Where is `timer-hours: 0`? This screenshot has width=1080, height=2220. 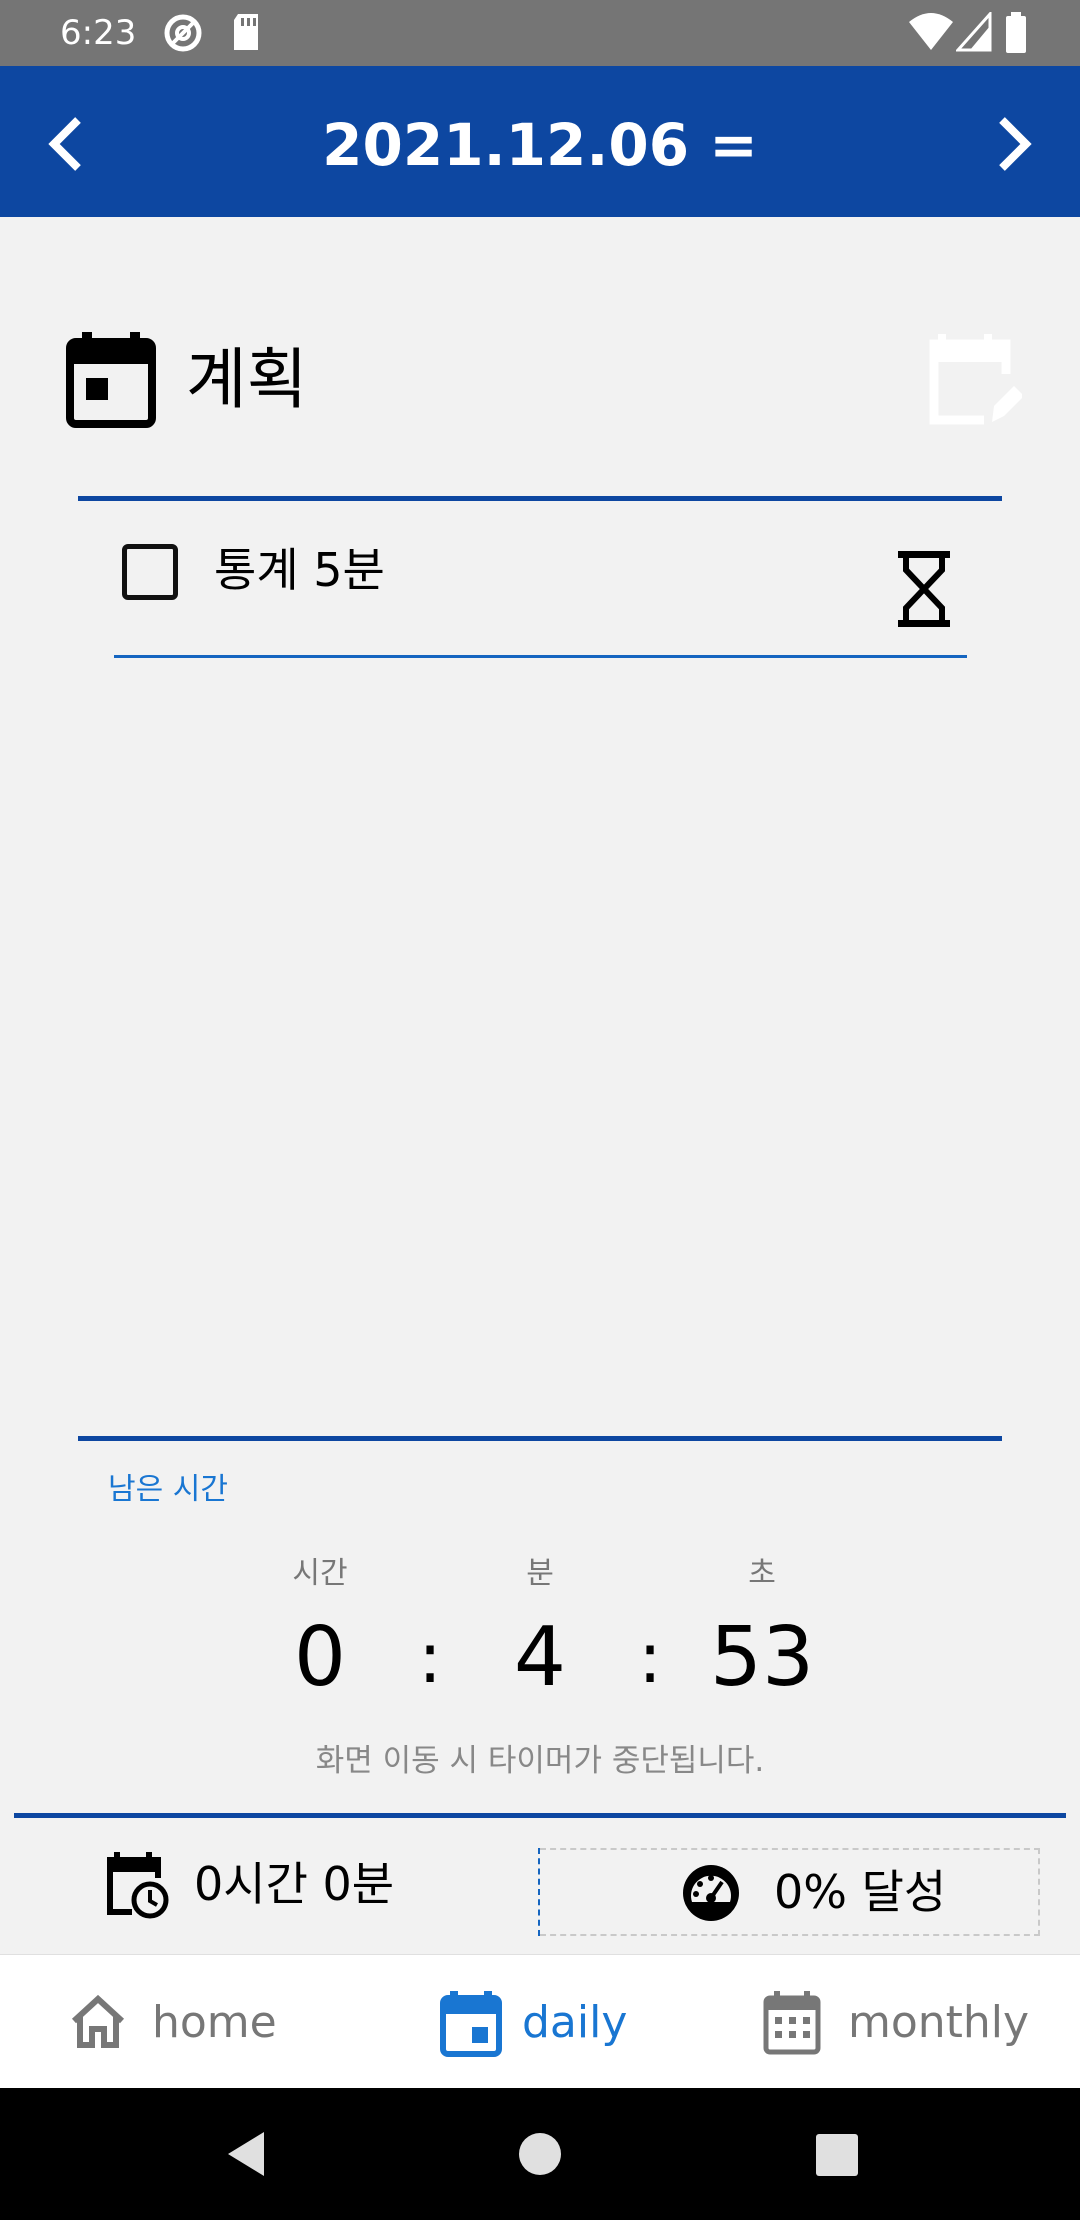
timer-hours: 0 is located at coordinates (320, 1657).